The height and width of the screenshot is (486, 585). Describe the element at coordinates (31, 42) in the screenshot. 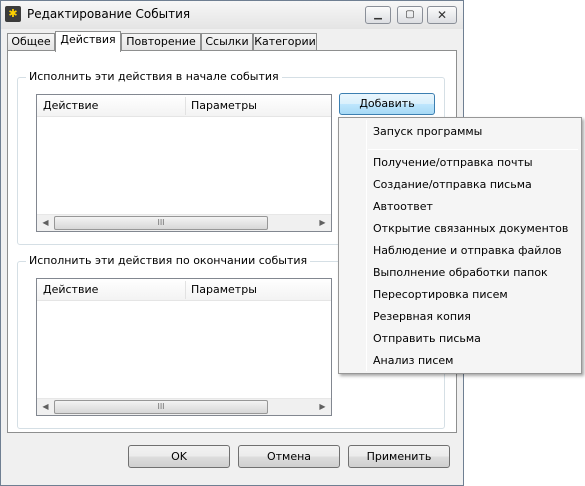

I see `tab-general: Общее` at that location.